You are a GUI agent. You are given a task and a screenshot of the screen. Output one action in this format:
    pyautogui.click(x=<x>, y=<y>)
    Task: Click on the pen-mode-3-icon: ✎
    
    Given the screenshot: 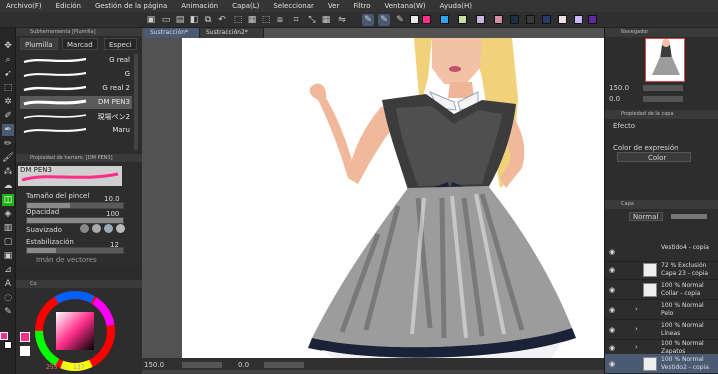 What is the action you would take?
    pyautogui.click(x=400, y=20)
    